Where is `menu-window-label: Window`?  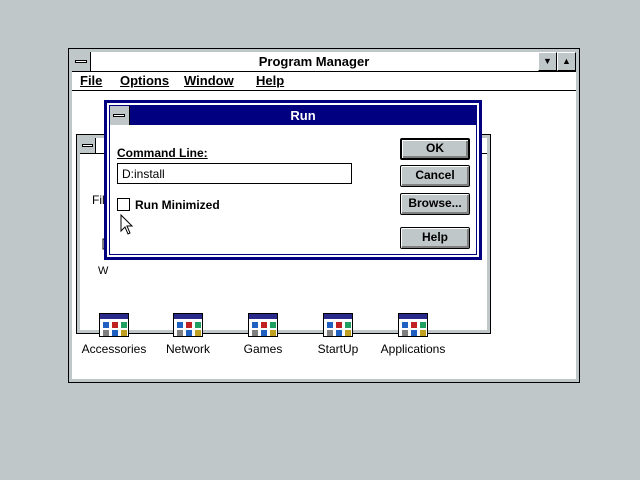 menu-window-label: Window is located at coordinates (209, 80).